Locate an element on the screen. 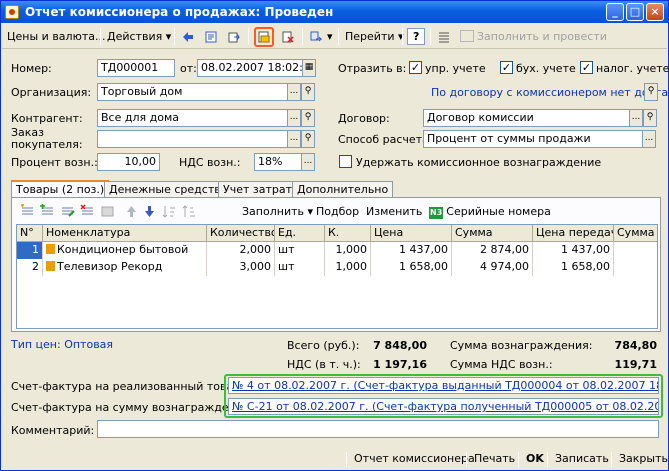  agent-report-print-button: Отчет комиссионера is located at coordinates (414, 459).